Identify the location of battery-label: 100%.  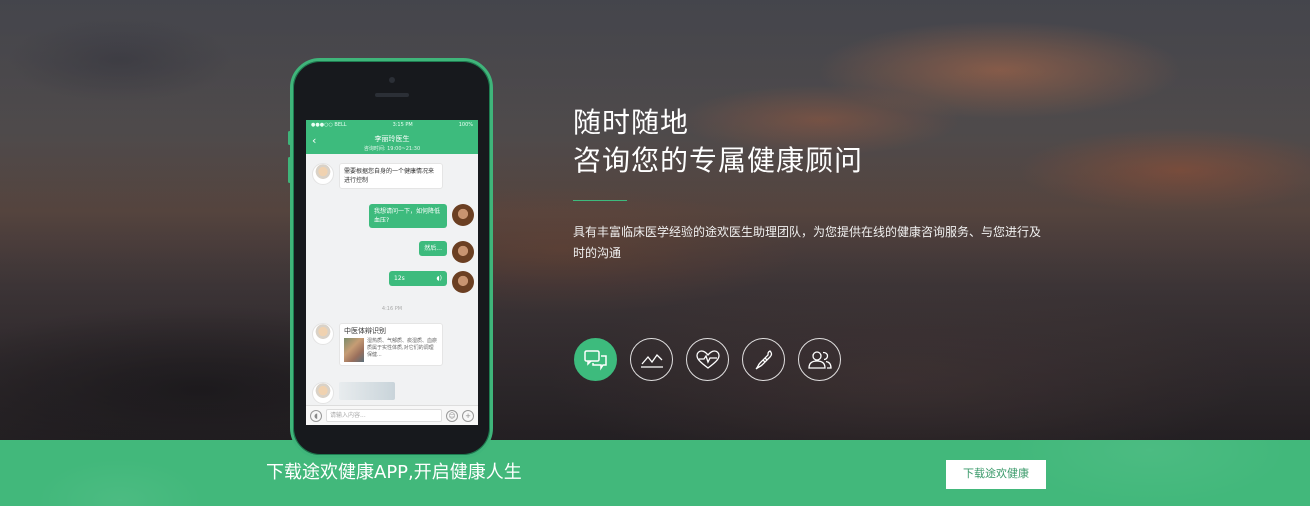
(465, 125).